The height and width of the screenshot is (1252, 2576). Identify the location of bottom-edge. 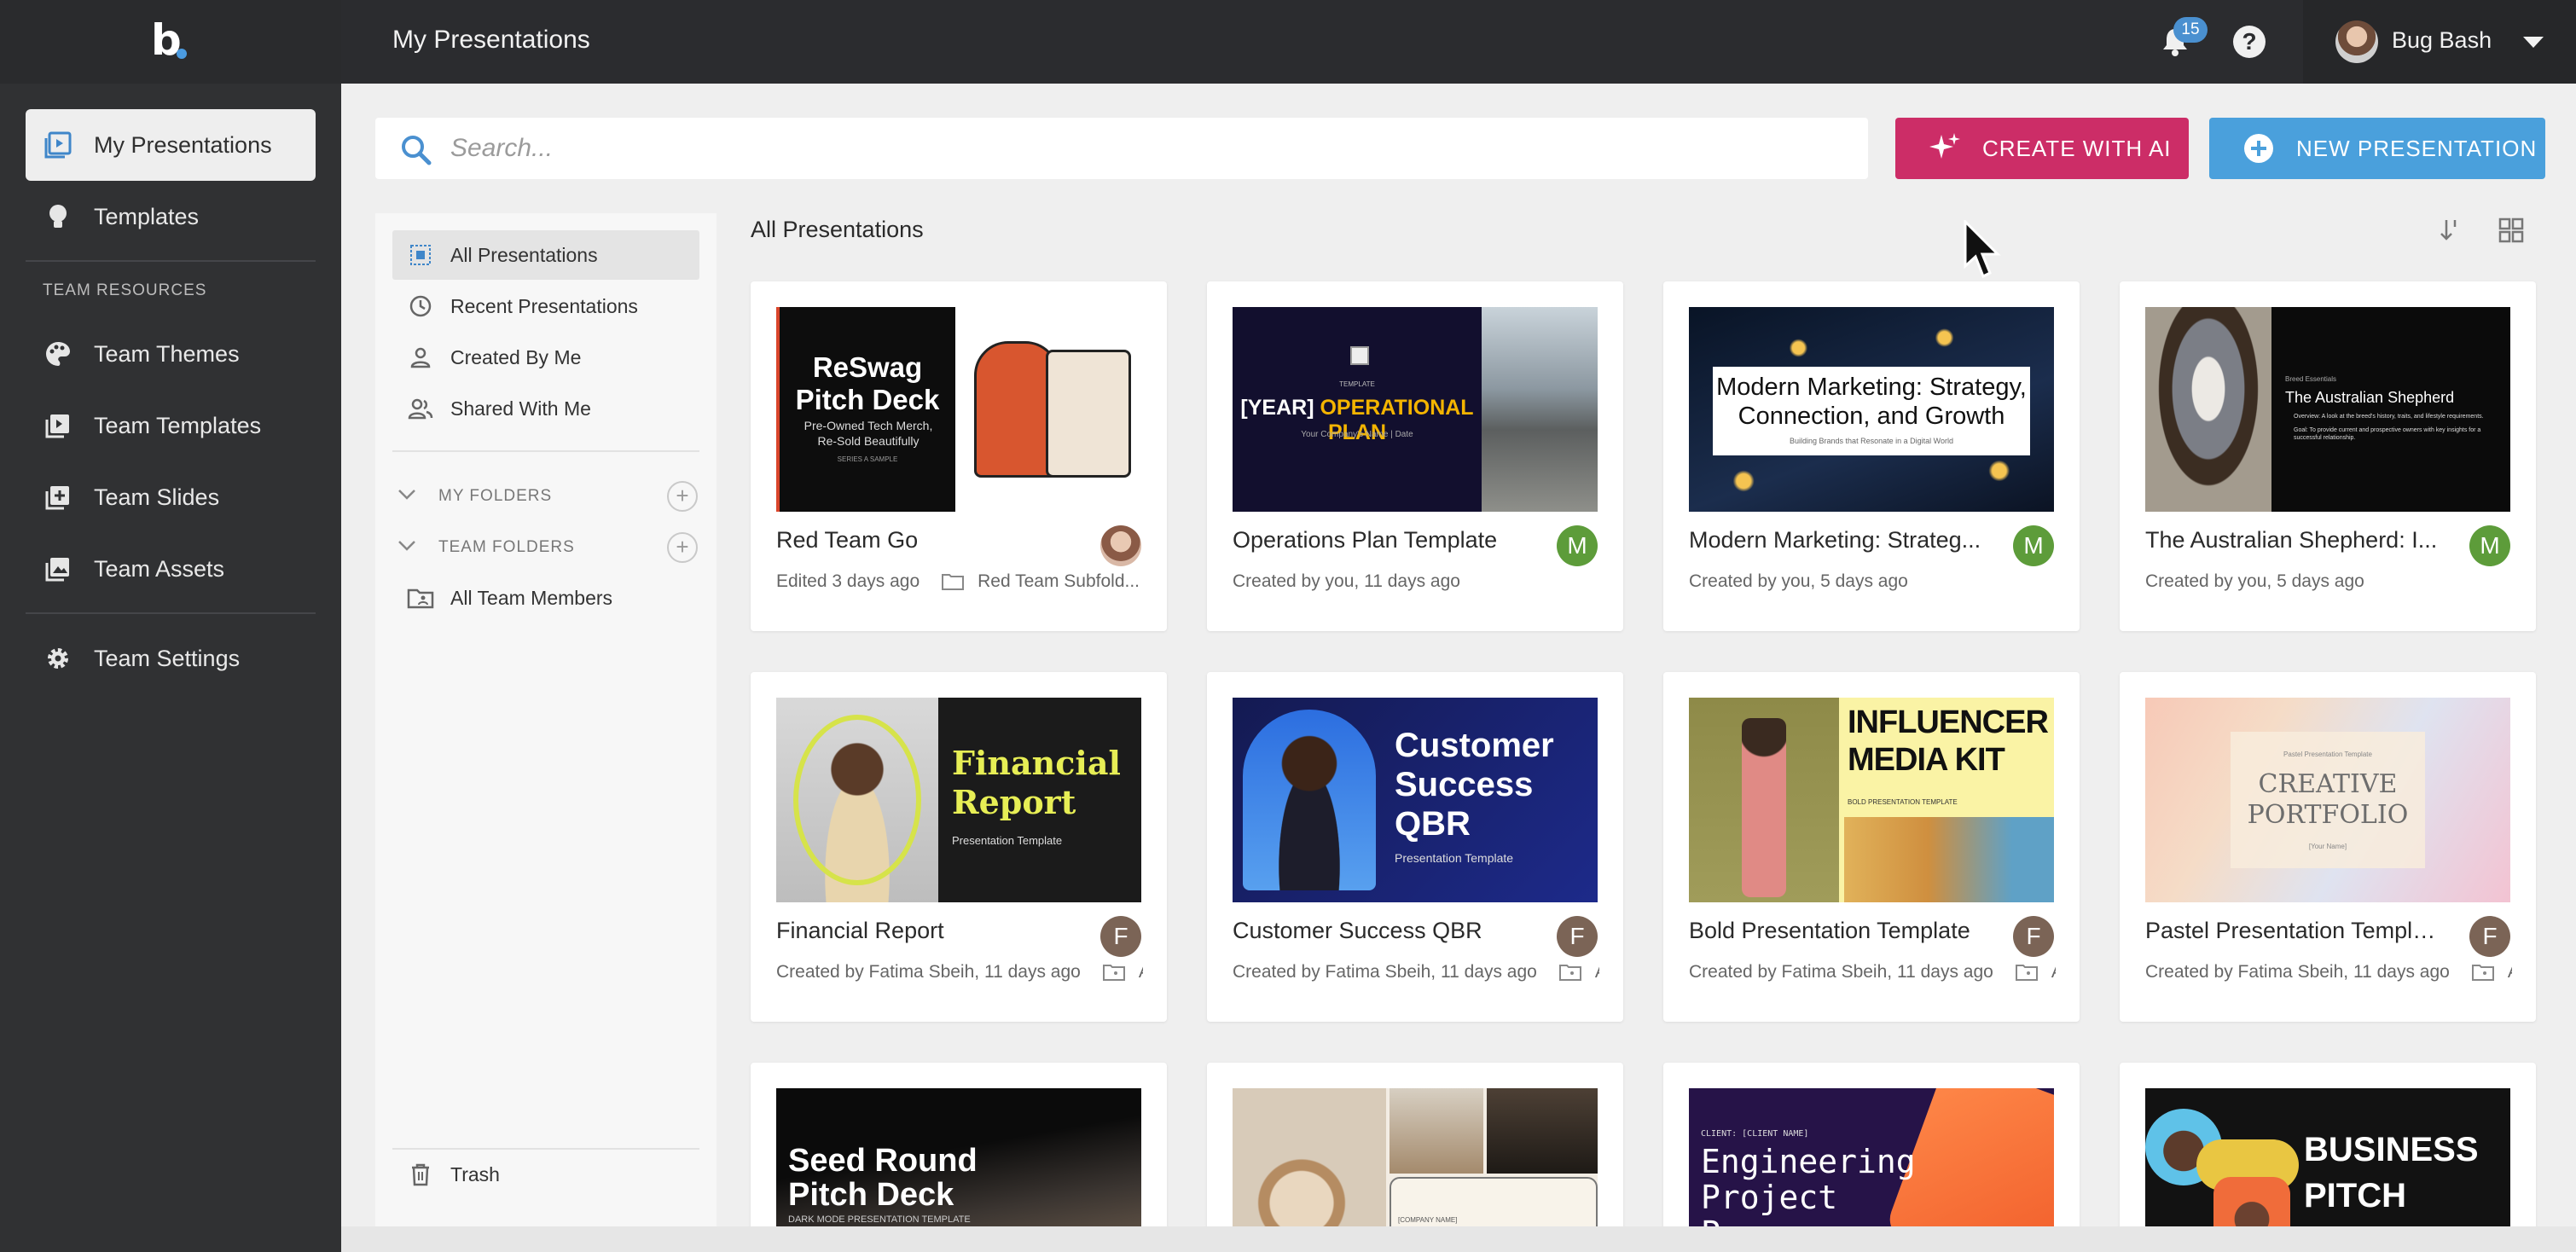
(1458, 1239).